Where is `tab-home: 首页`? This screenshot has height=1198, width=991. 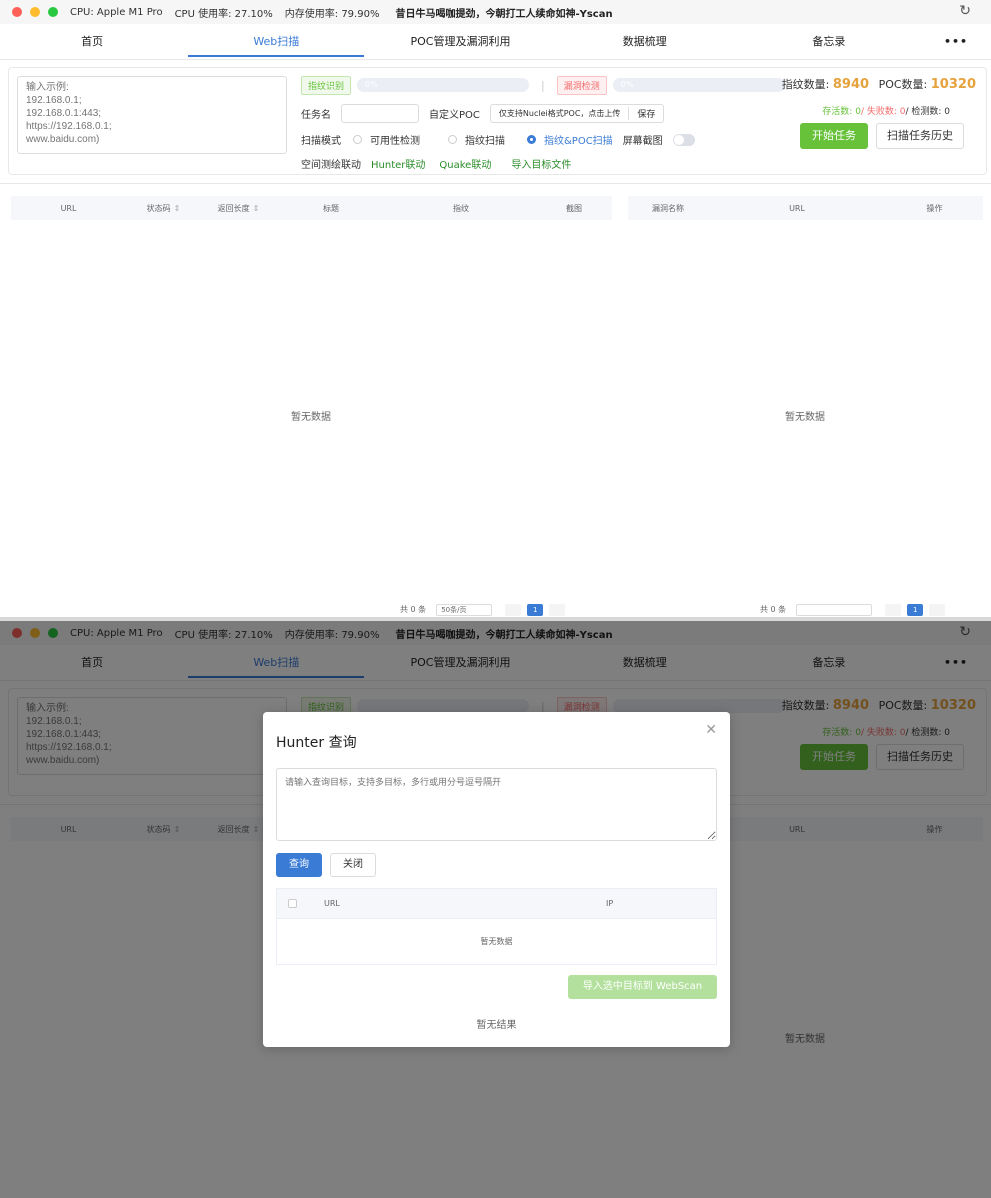
tab-home: 首页 is located at coordinates (92, 42).